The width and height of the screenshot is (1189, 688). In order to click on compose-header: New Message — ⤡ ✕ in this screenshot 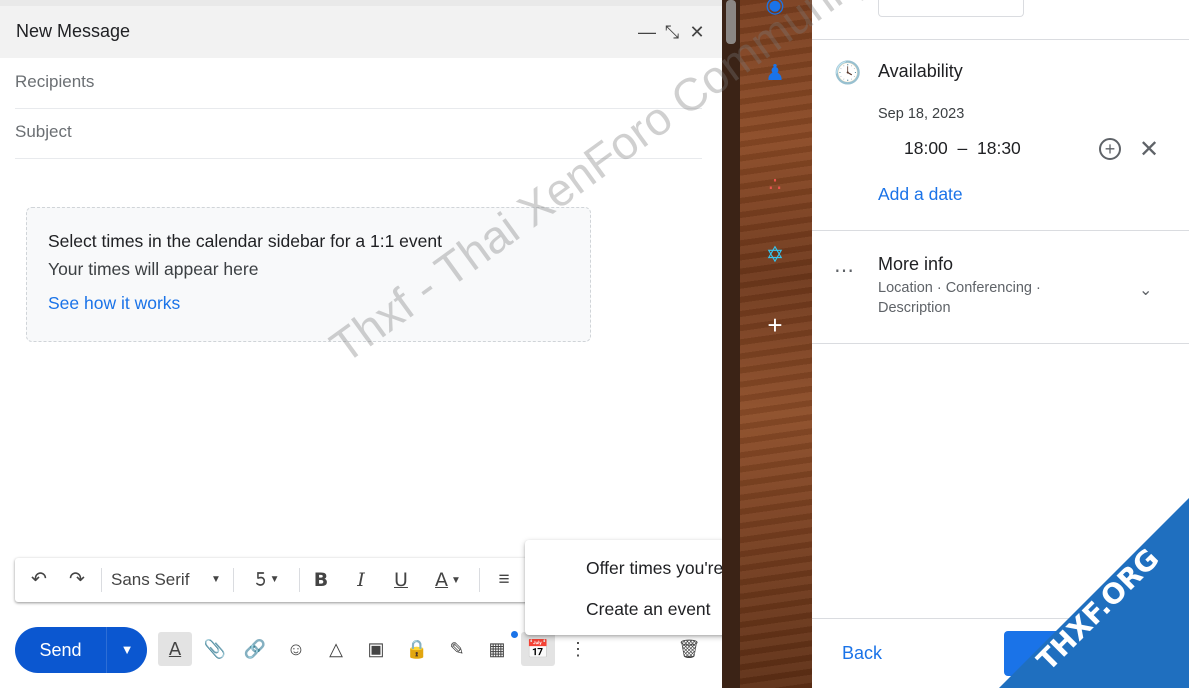, I will do `click(361, 32)`.